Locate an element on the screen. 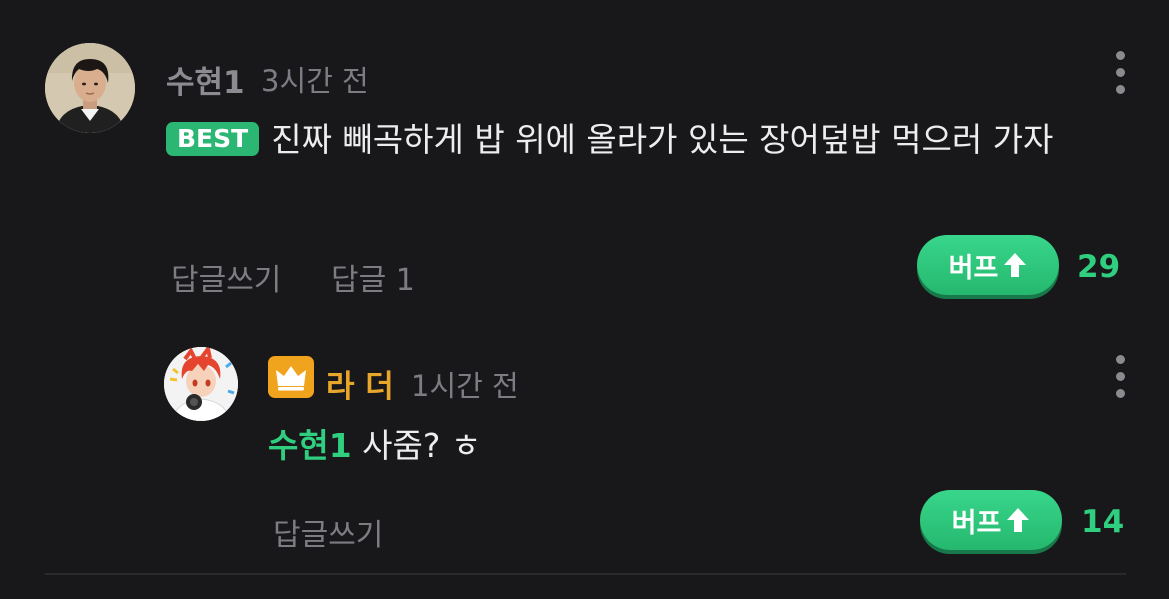  reply-avatar is located at coordinates (201, 384).